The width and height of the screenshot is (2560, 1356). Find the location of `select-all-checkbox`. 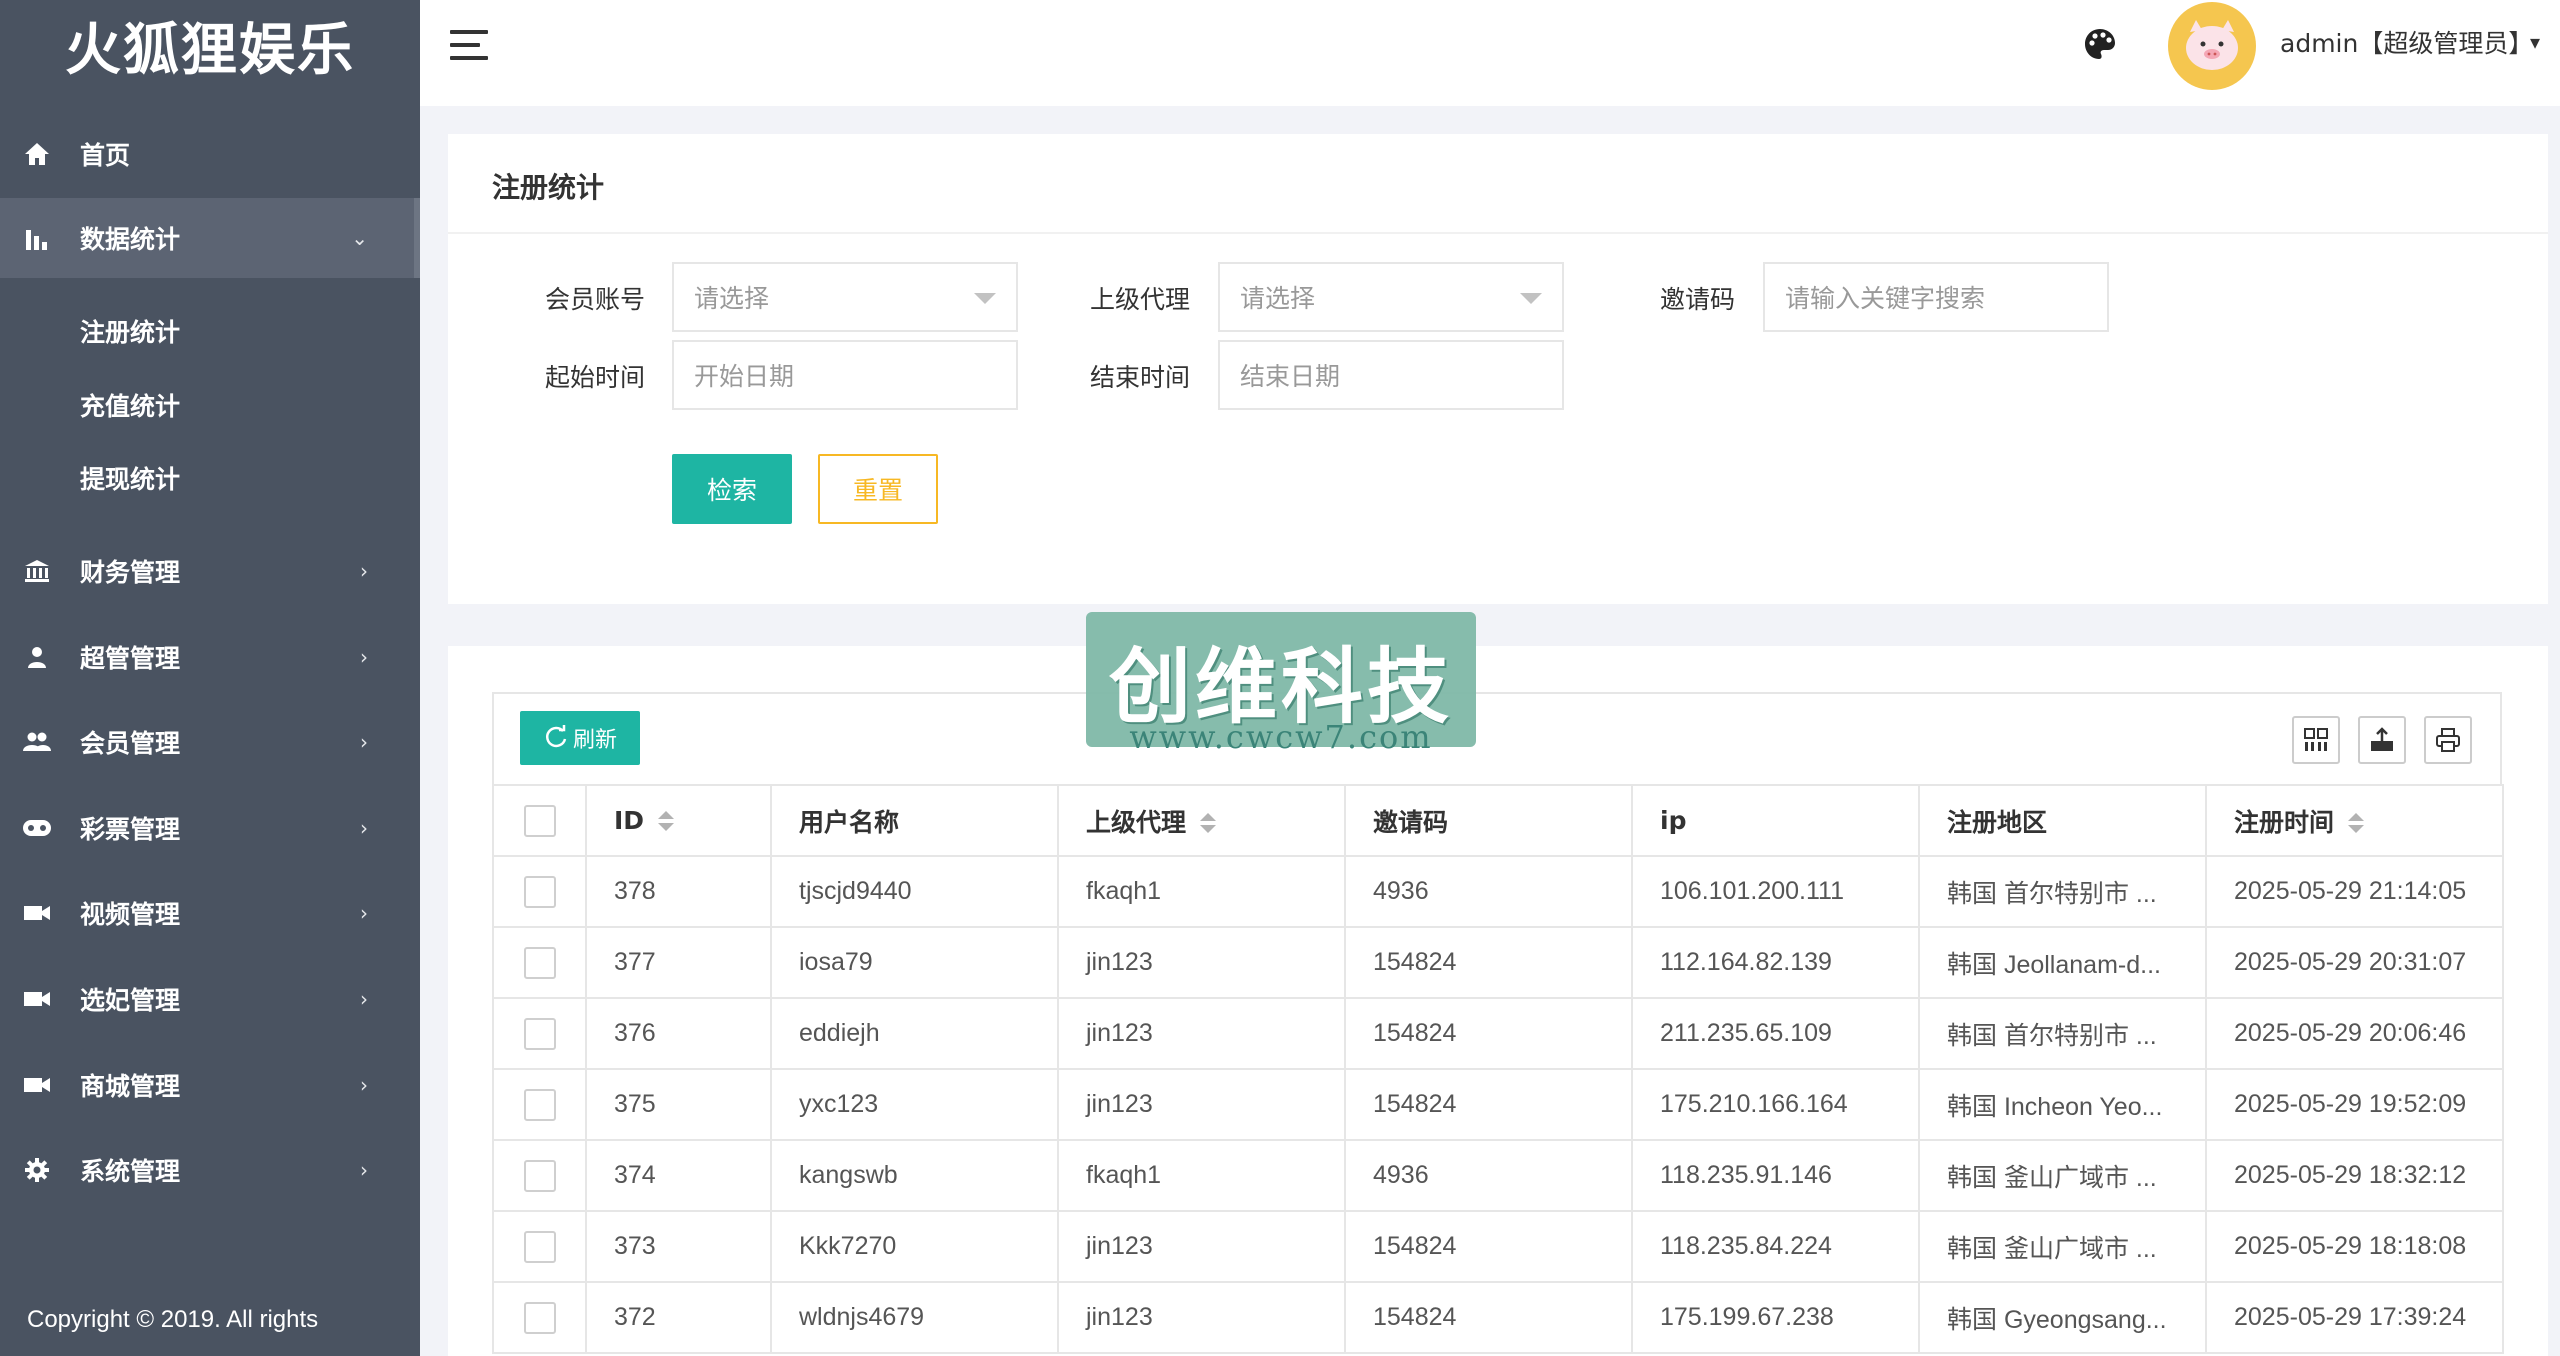

select-all-checkbox is located at coordinates (539, 820).